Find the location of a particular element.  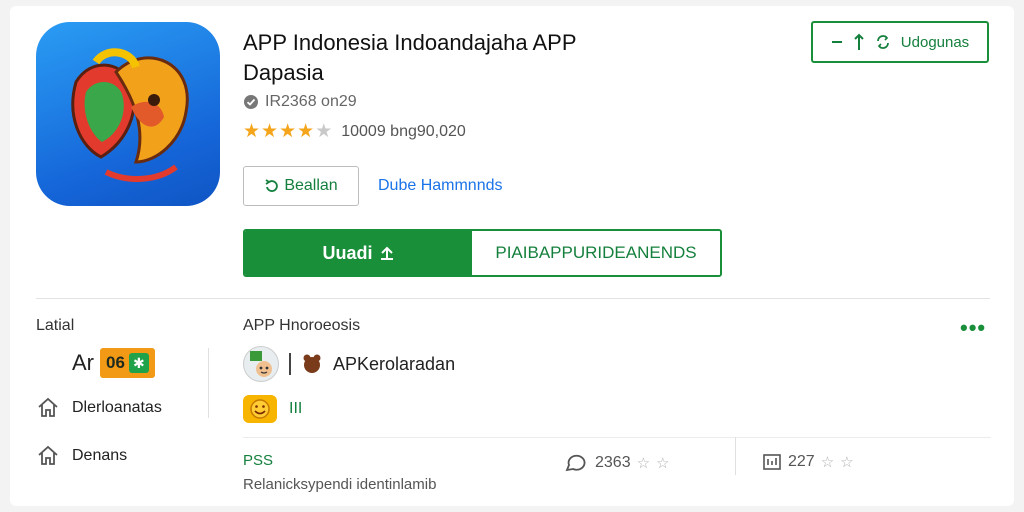

rating-text: 10009 bng90,020 is located at coordinates (403, 131).